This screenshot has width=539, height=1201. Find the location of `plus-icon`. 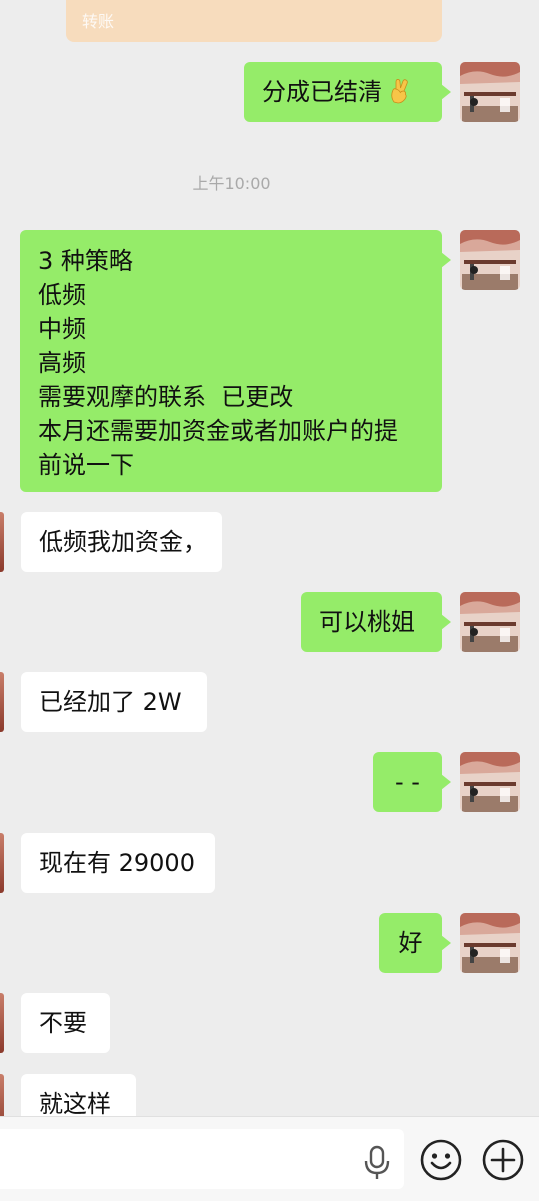

plus-icon is located at coordinates (503, 1160).